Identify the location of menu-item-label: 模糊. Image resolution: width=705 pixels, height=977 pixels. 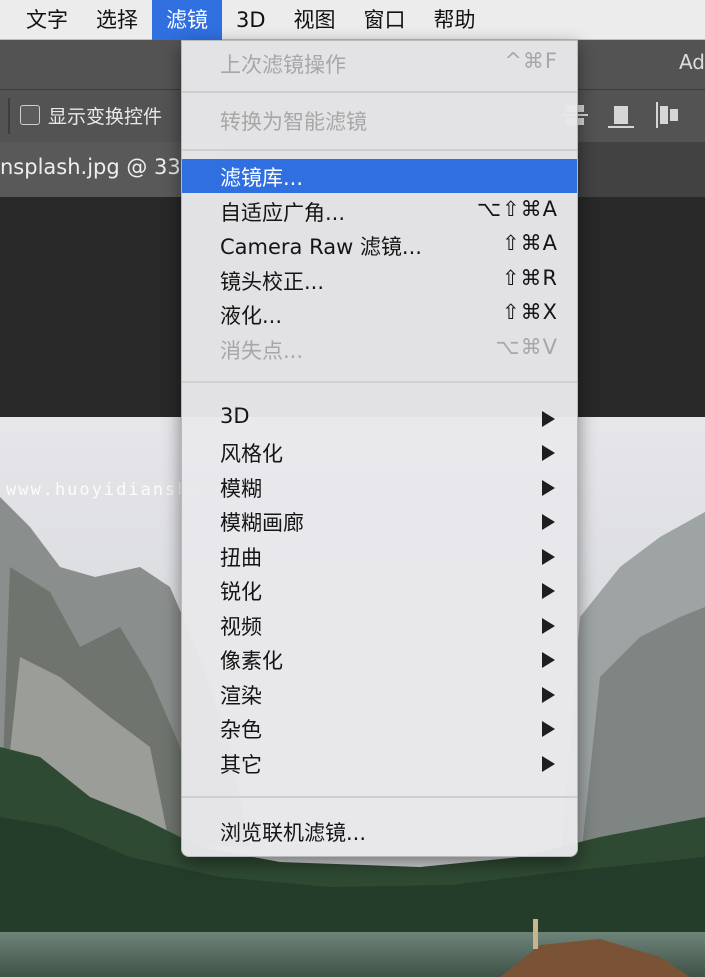
(241, 489).